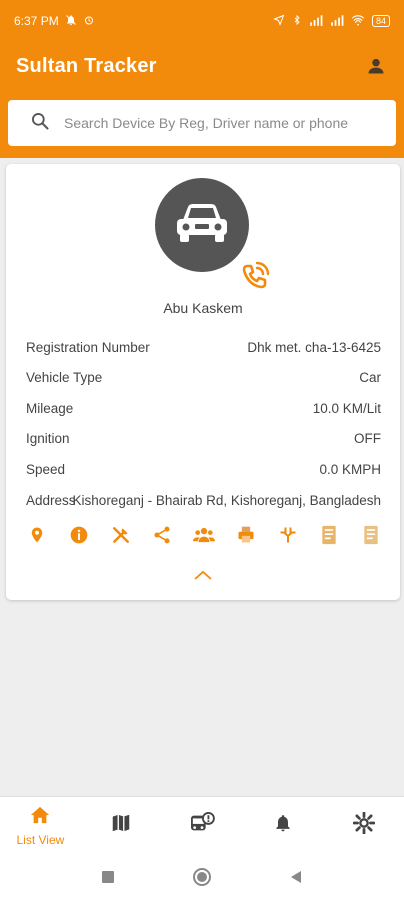 This screenshot has height=900, width=404. Describe the element at coordinates (297, 21) in the screenshot. I see `bluetooth-icon` at that location.